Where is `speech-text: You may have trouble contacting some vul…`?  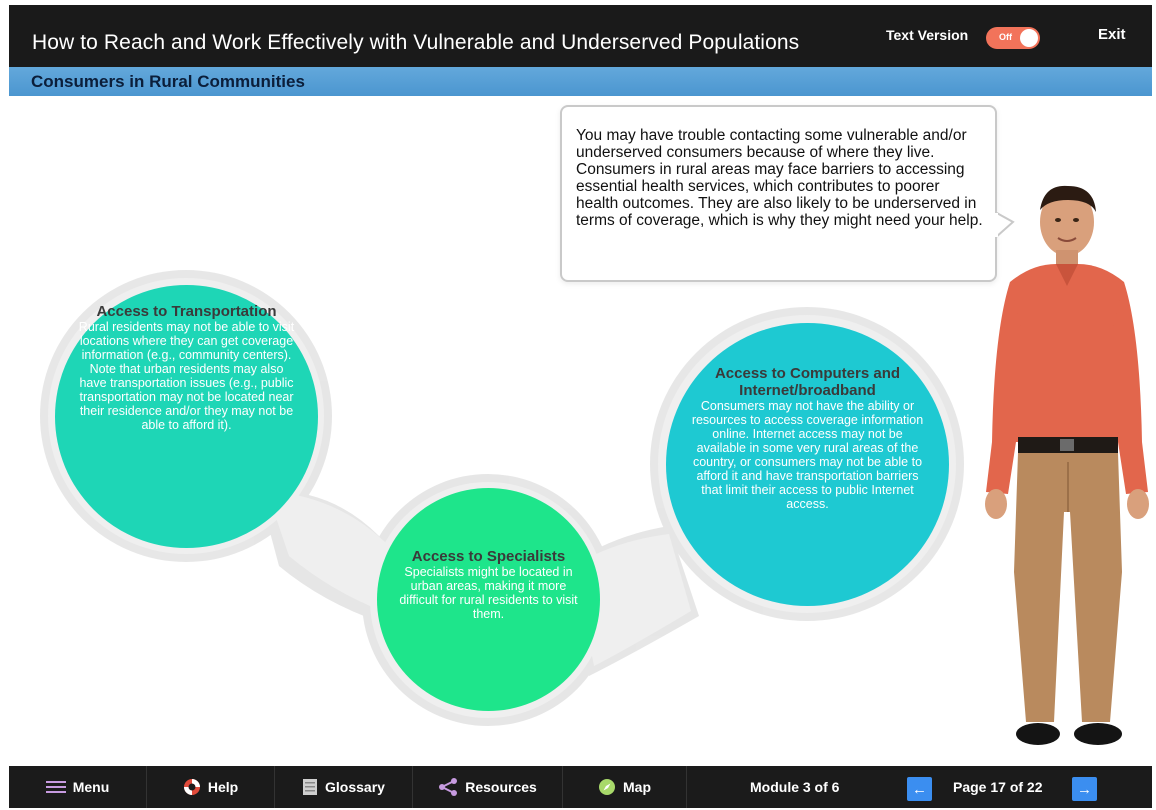
speech-text: You may have trouble contacting some vul… is located at coordinates (779, 178).